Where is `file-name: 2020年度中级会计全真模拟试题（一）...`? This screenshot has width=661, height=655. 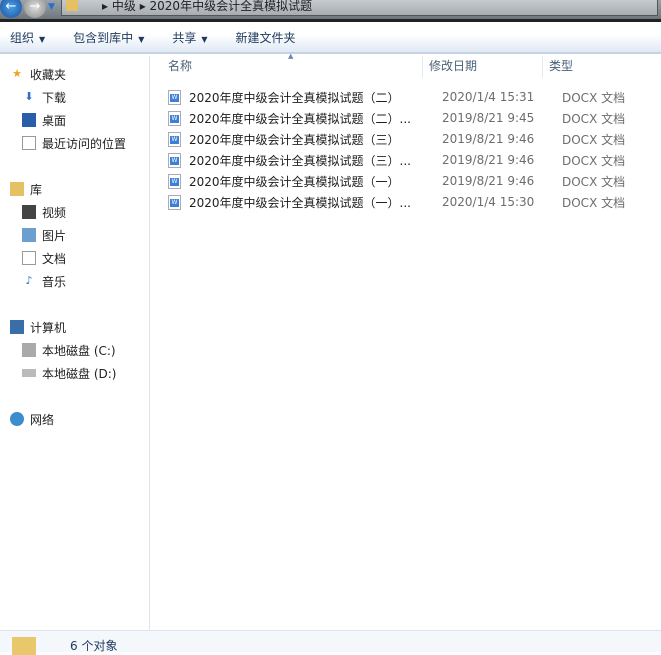
file-name: 2020年度中级会计全真模拟试题（一）... is located at coordinates (300, 202).